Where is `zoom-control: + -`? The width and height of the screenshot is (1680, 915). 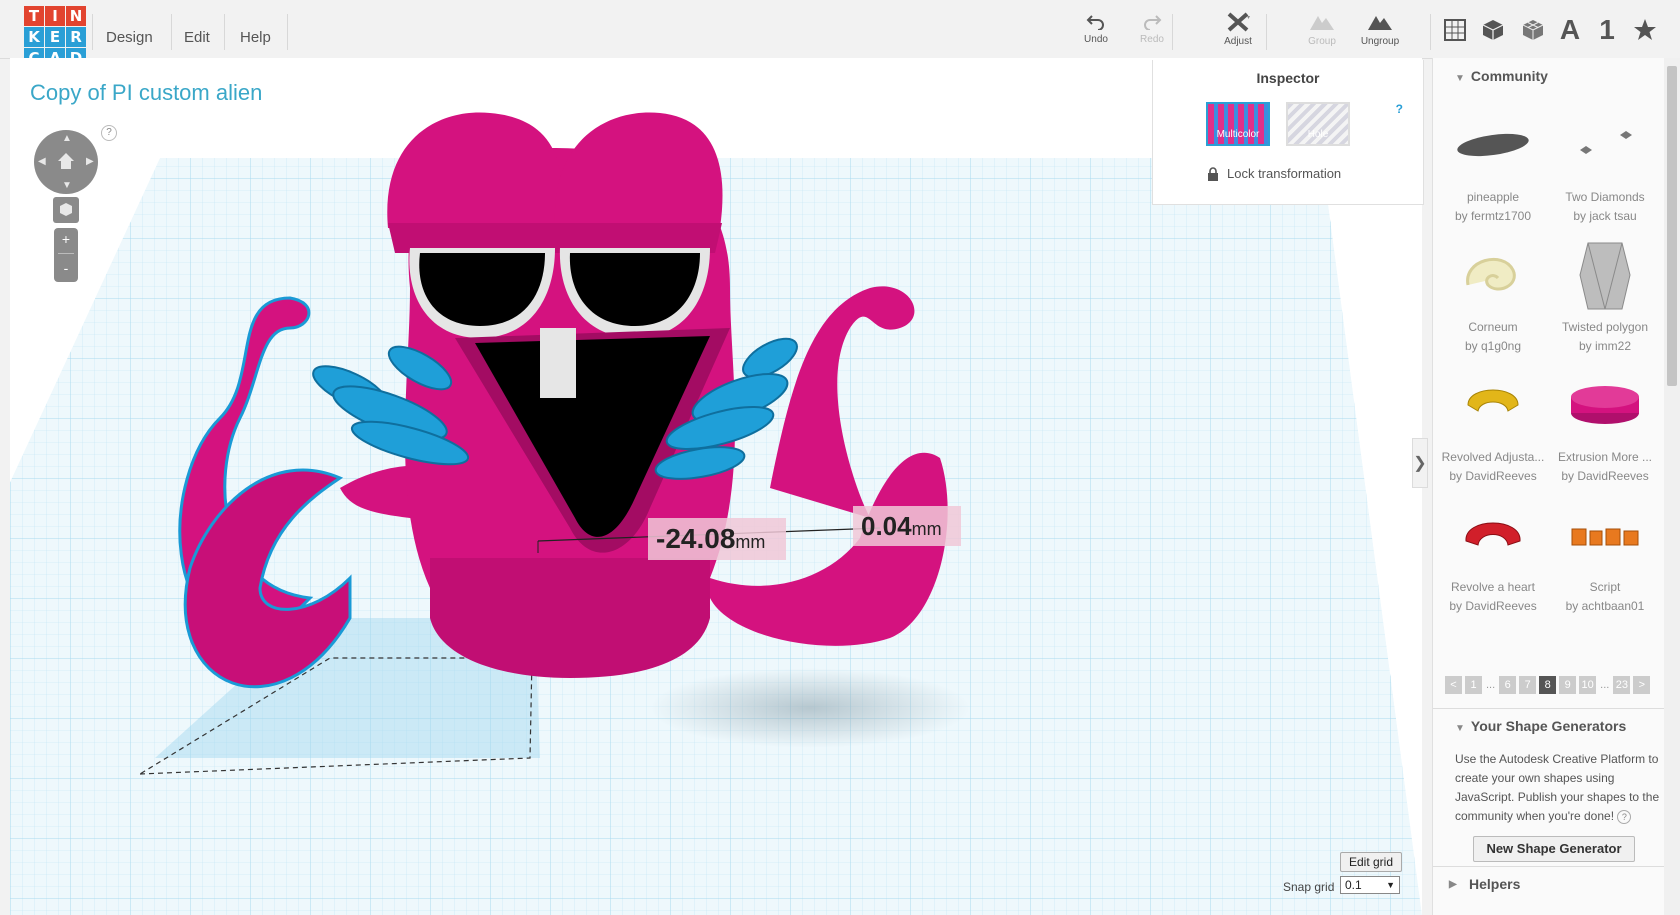 zoom-control: + - is located at coordinates (66, 255).